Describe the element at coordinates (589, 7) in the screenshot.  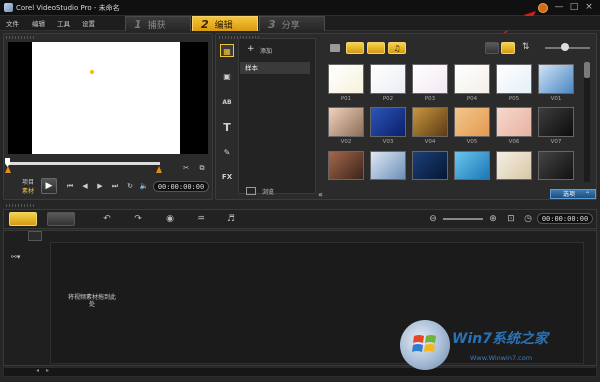
I see `close-button: ×` at that location.